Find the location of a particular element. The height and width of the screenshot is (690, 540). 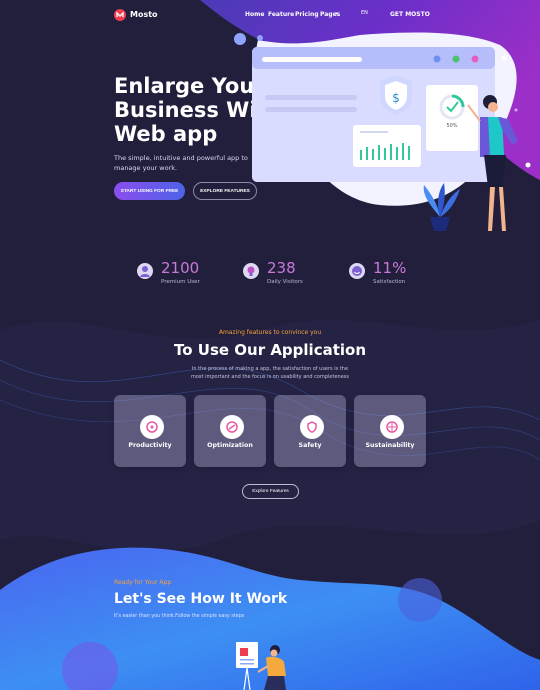

brand-name: Mosto is located at coordinates (144, 14).